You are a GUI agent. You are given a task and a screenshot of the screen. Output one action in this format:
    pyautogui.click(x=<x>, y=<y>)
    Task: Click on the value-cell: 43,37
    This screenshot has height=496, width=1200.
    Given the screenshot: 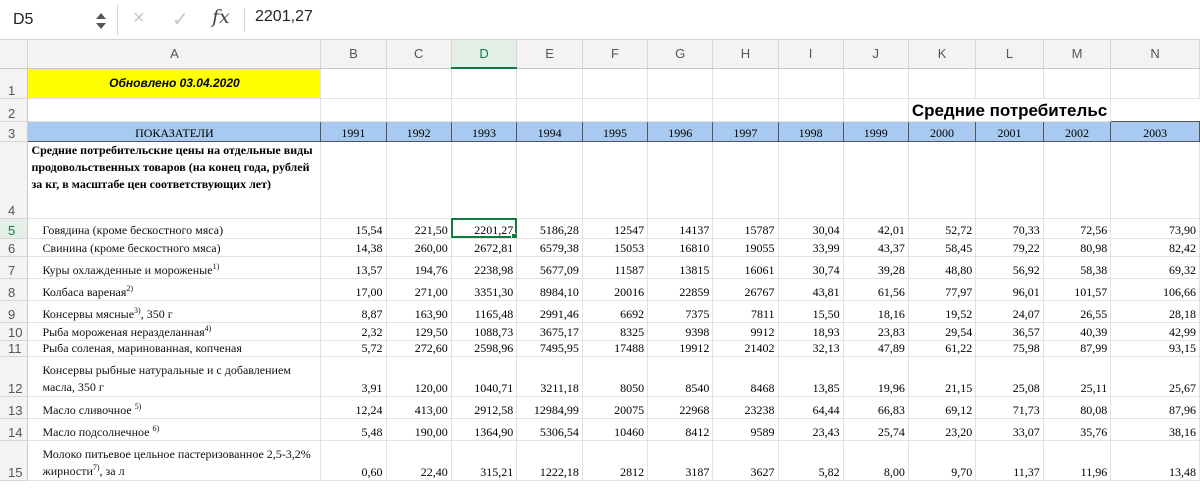 What is the action you would take?
    pyautogui.click(x=876, y=247)
    